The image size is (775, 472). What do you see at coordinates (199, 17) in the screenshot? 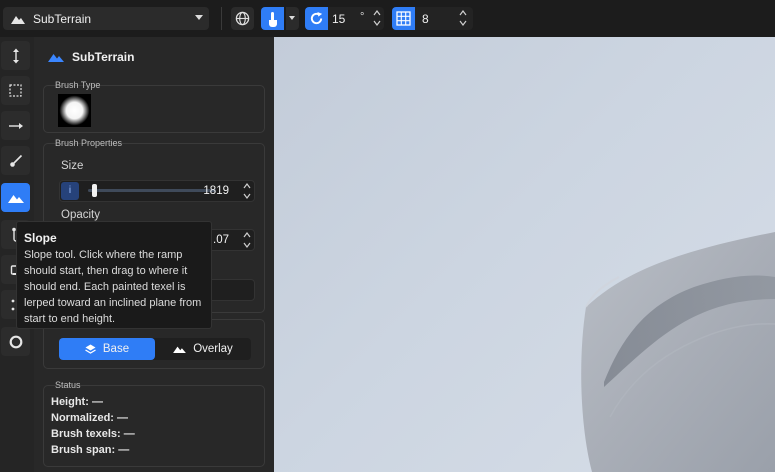
I see `chevron-down-icon` at bounding box center [199, 17].